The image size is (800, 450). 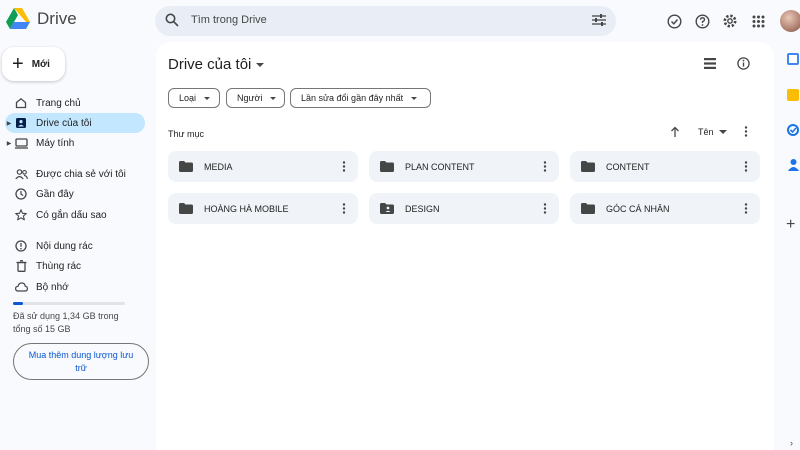 I want to click on drive-logo: Drive, so click(x=41, y=18).